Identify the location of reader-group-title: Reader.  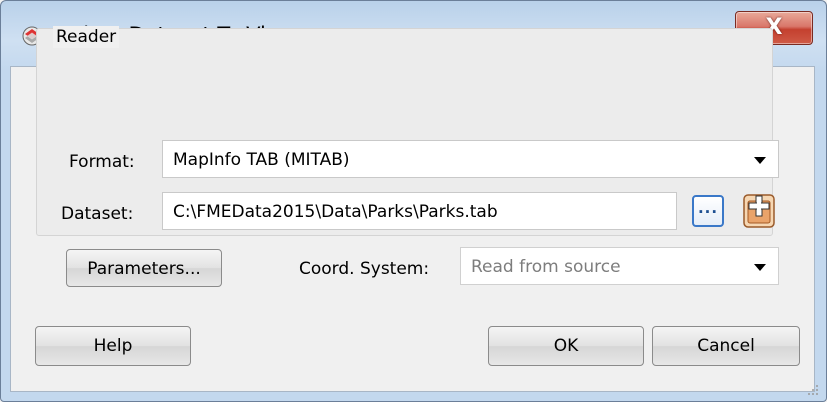
(86, 37).